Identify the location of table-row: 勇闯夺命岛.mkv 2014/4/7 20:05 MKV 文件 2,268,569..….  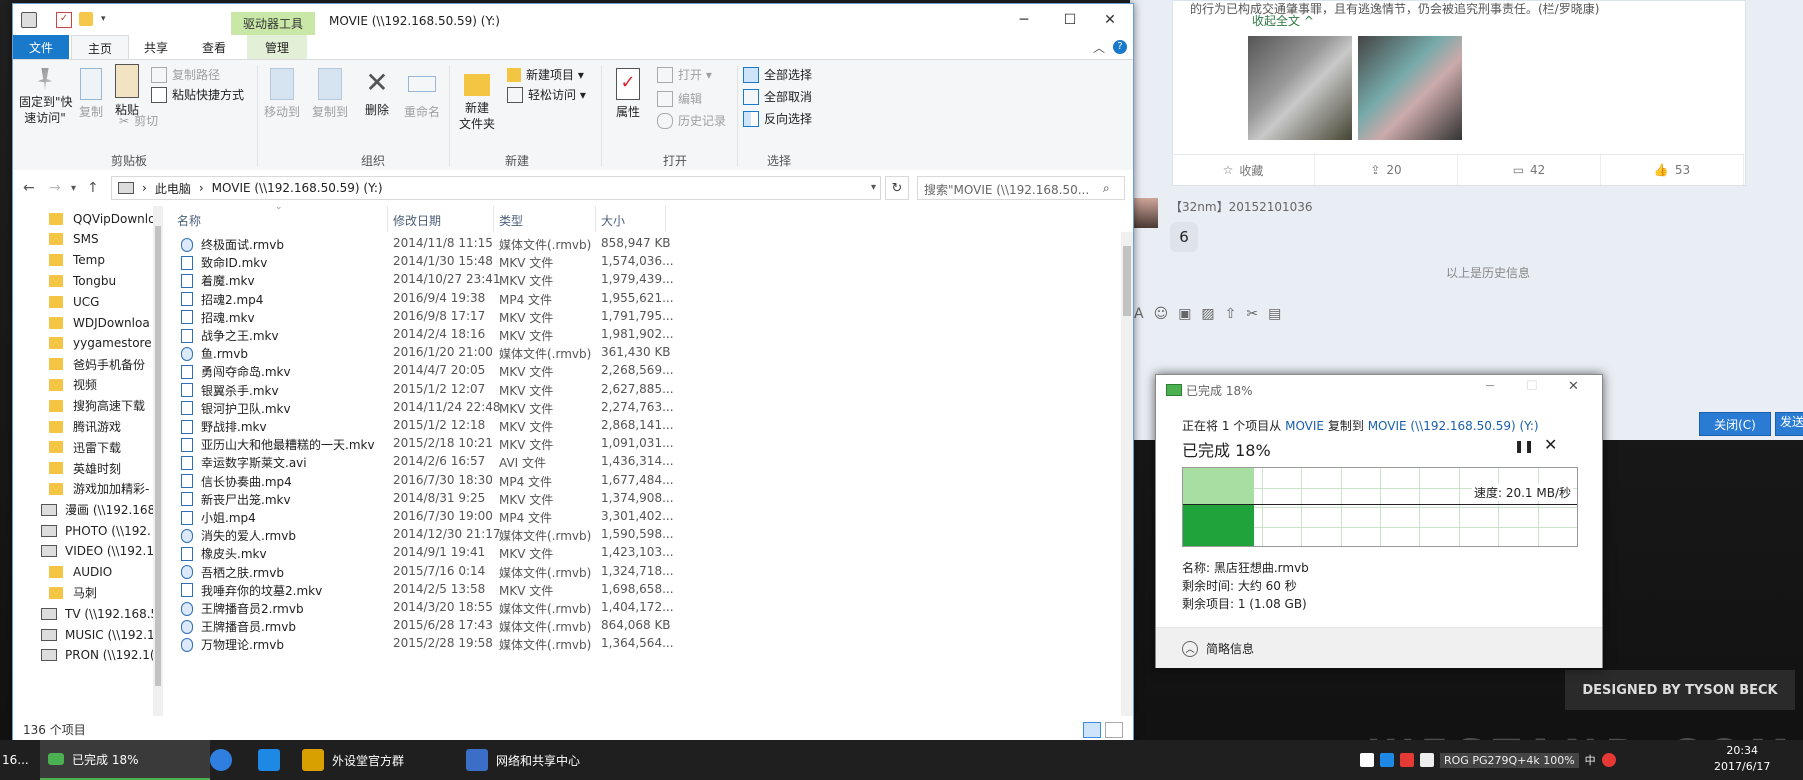
(643, 372).